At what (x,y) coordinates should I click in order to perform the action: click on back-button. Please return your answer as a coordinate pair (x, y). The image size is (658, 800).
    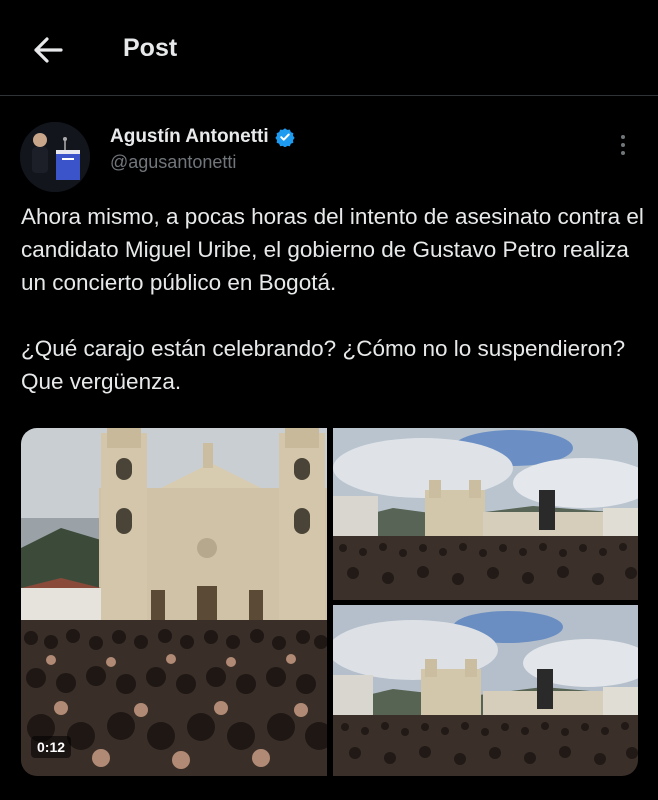
    Looking at the image, I should click on (48, 50).